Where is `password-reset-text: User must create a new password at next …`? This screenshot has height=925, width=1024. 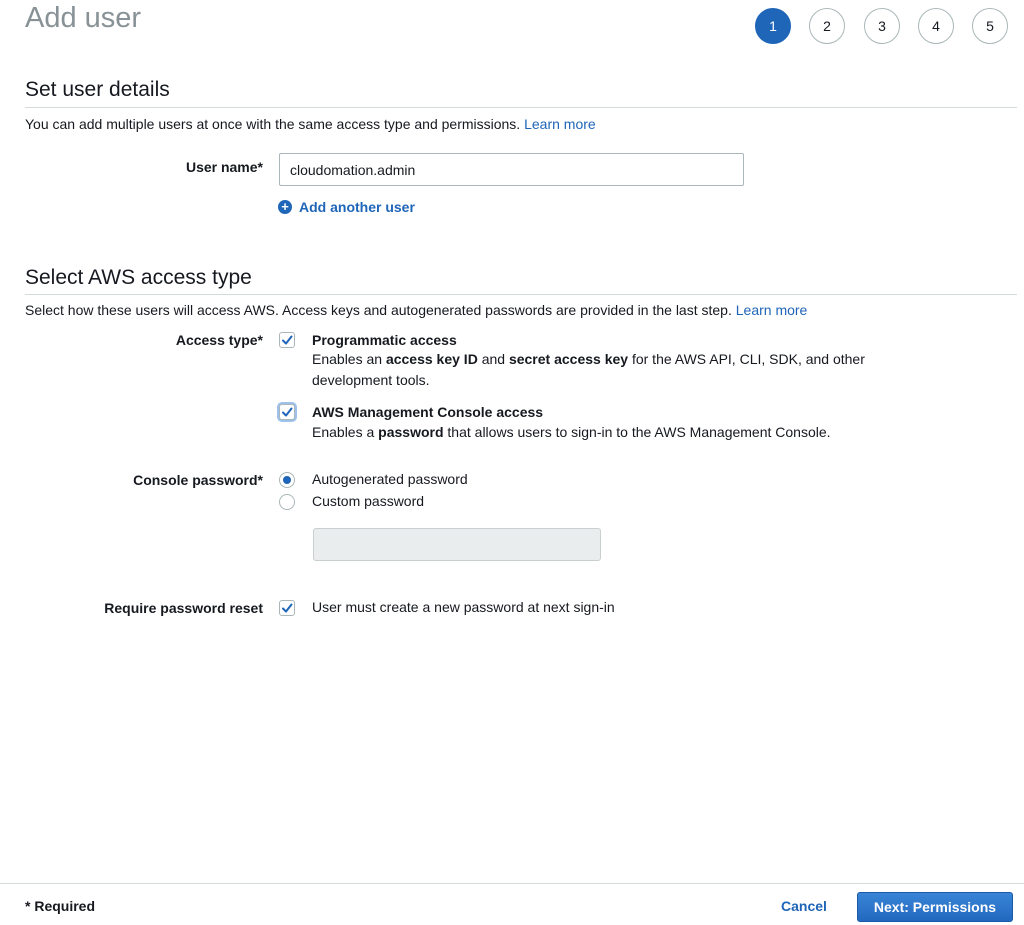
password-reset-text: User must create a new password at next … is located at coordinates (463, 607).